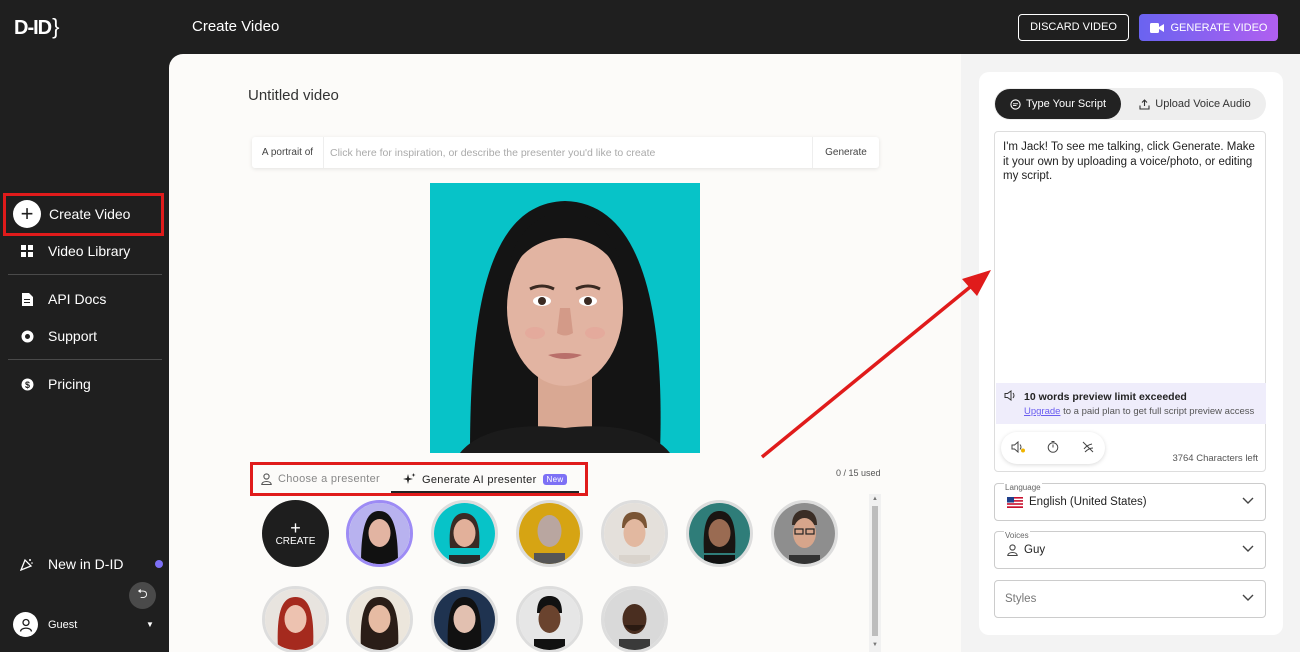 The width and height of the screenshot is (1300, 652). I want to click on language-label: English (United States), so click(1088, 502).